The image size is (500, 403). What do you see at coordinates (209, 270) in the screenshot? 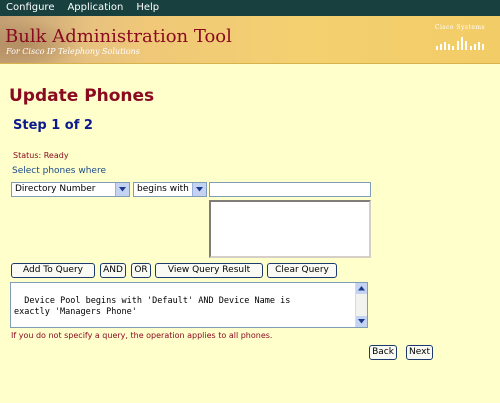
I see `view-query-result-button: View Query Result` at bounding box center [209, 270].